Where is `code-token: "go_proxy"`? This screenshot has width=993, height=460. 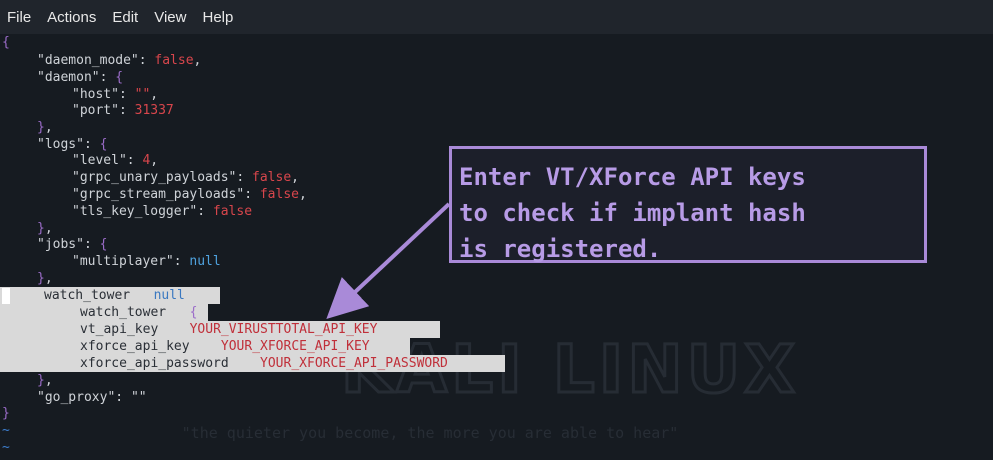 code-token: "go_proxy" is located at coordinates (76, 397).